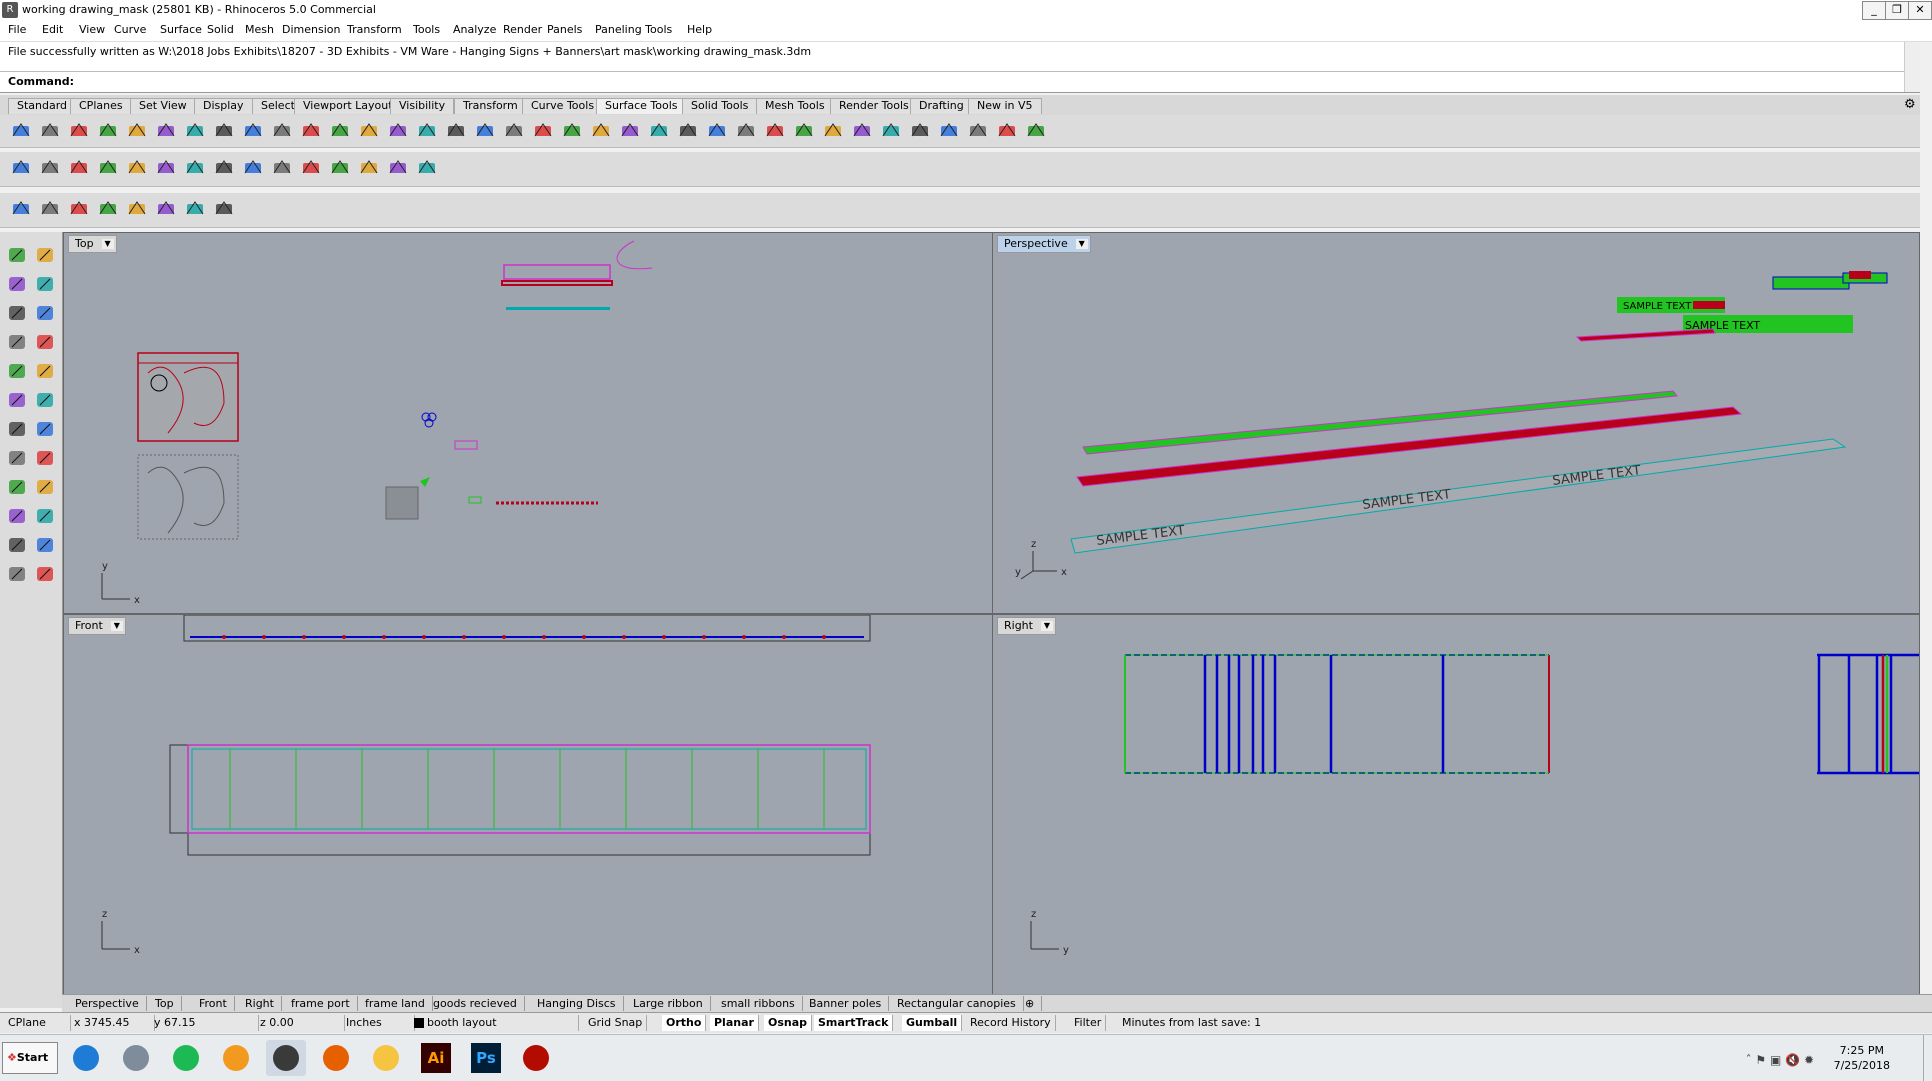 The image size is (1932, 1081). I want to click on toggle-osnap: Osnap, so click(788, 1023).